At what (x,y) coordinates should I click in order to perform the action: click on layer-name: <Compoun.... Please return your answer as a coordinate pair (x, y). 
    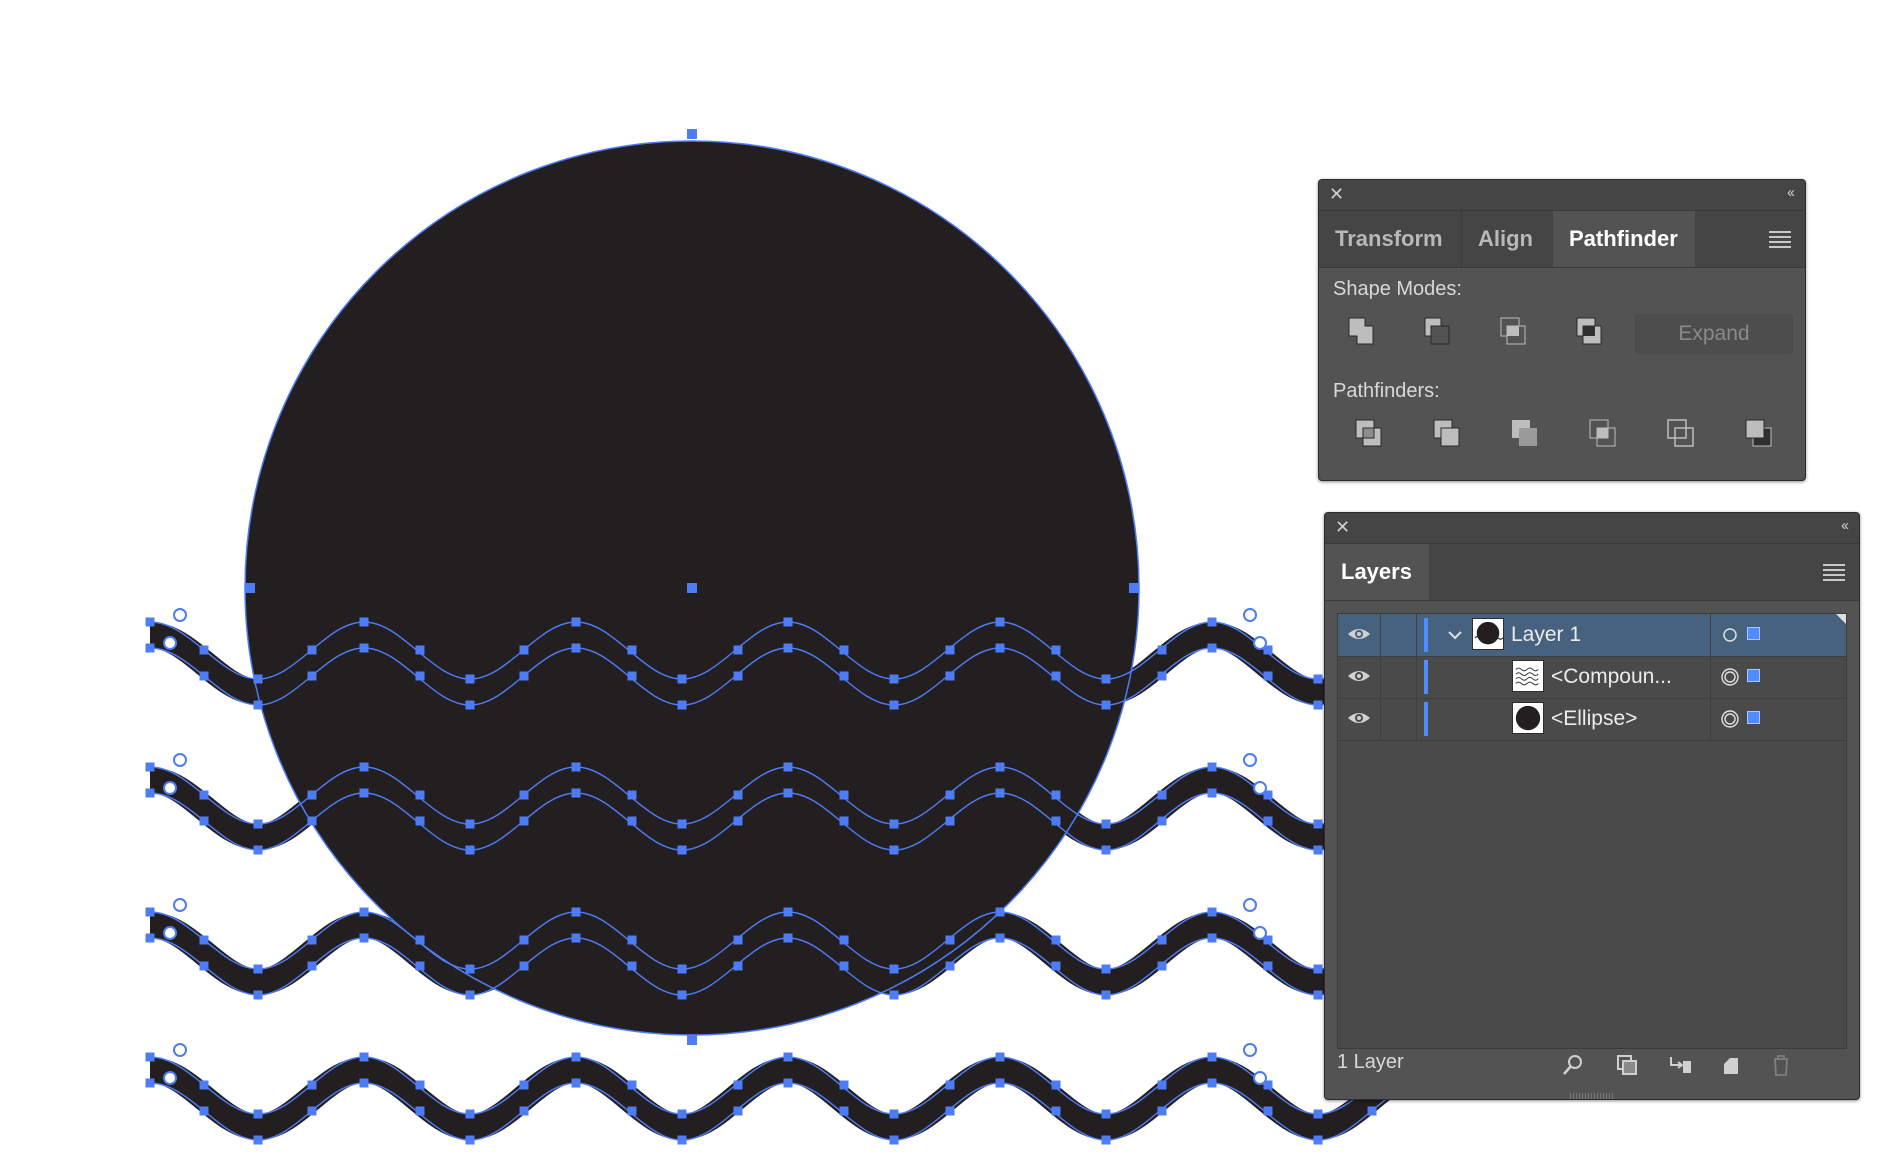
    Looking at the image, I should click on (1611, 677).